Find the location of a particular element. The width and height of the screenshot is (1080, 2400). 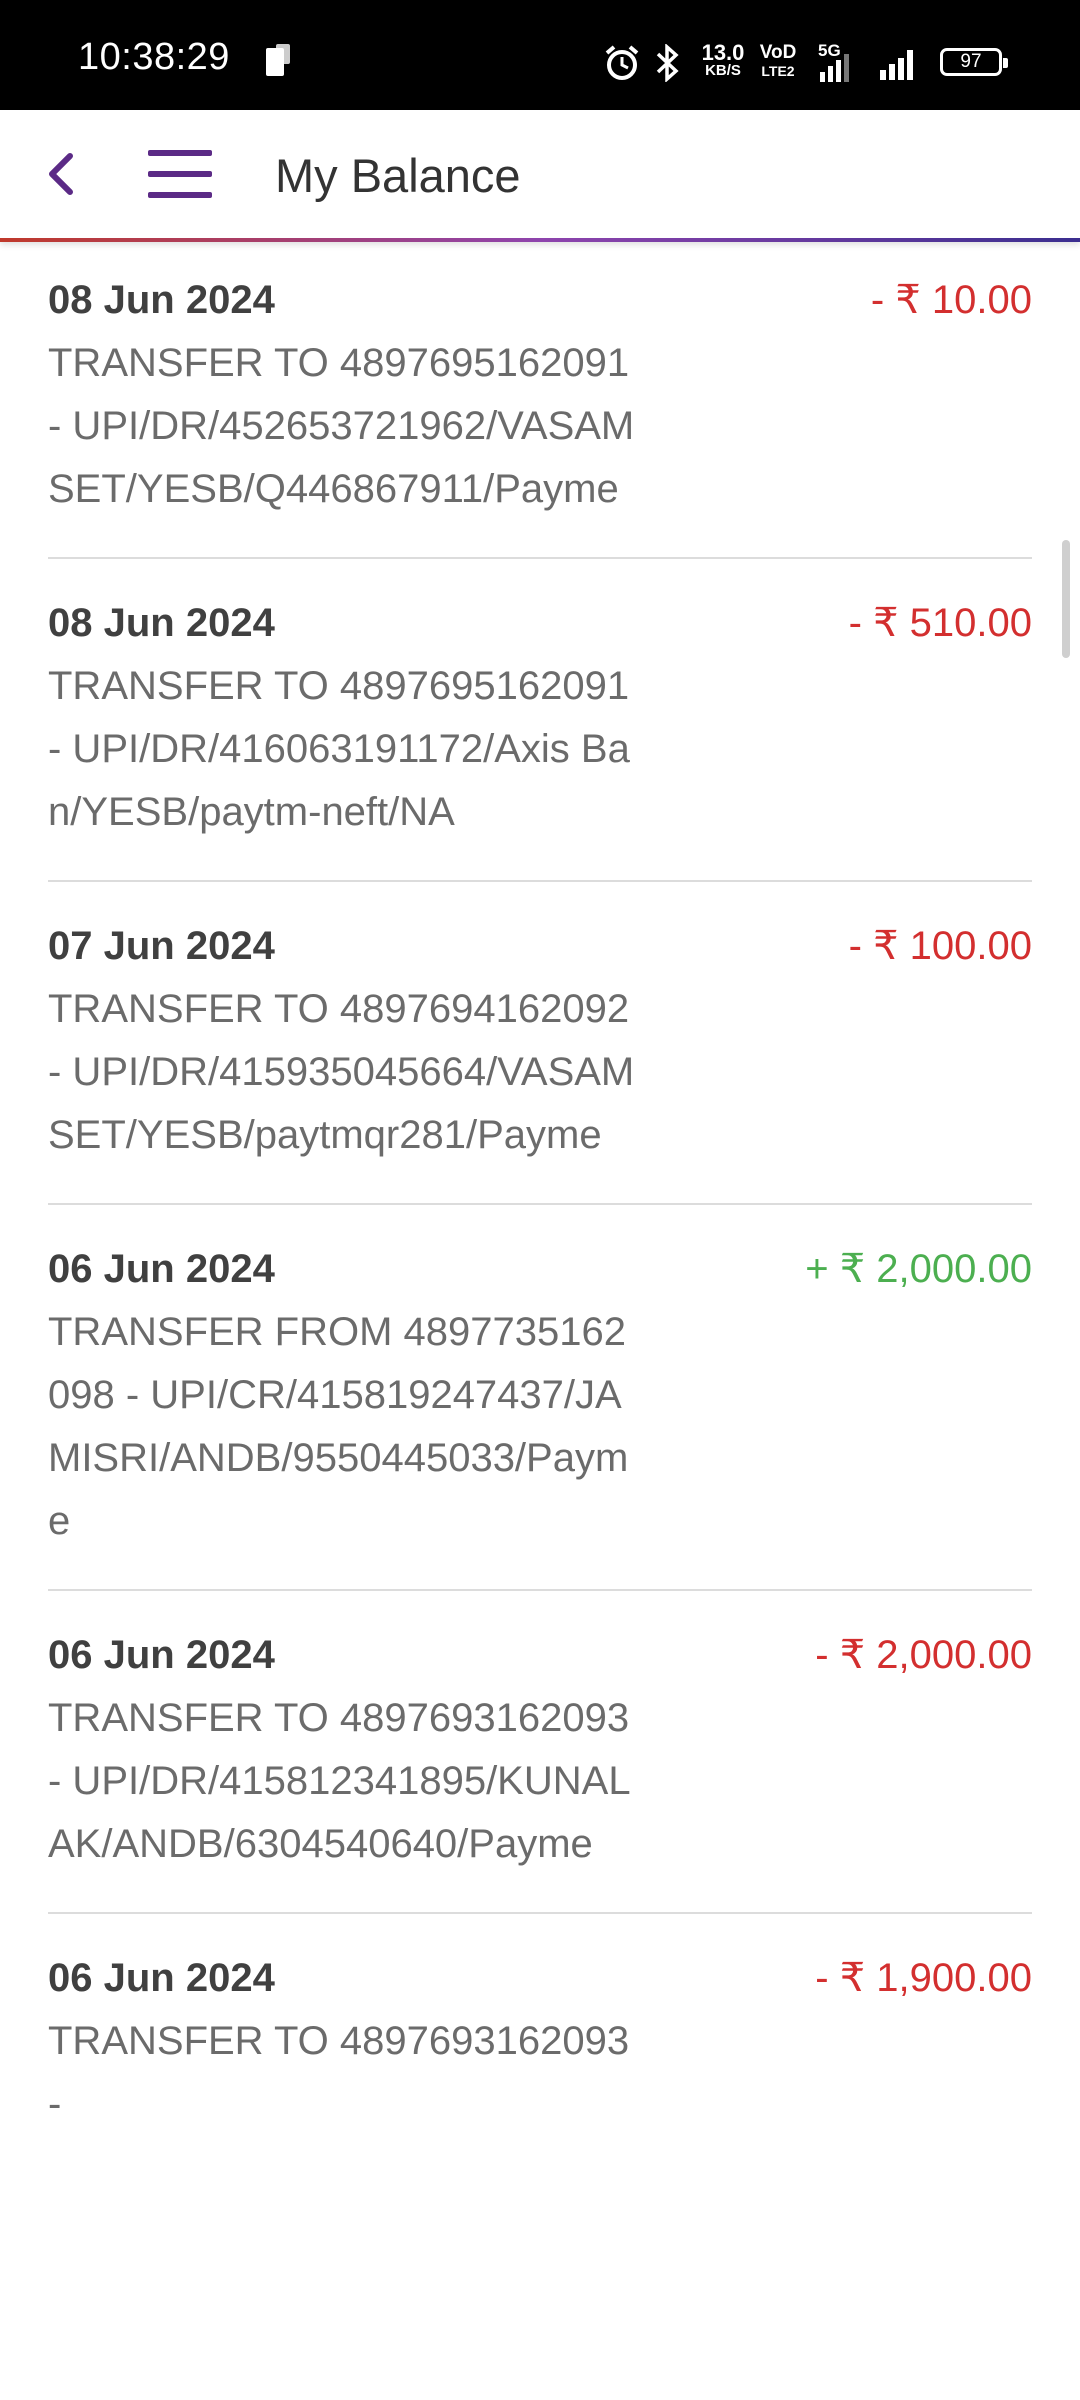

status-bar: 10:38:29 13.0 KB/S VoD LTE2 5G 97 is located at coordinates (540, 55).